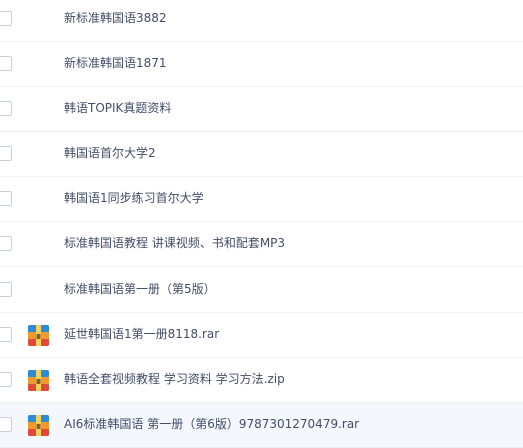  I want to click on file-name: 延世韩国语1第一册8118.rar, so click(141, 334).